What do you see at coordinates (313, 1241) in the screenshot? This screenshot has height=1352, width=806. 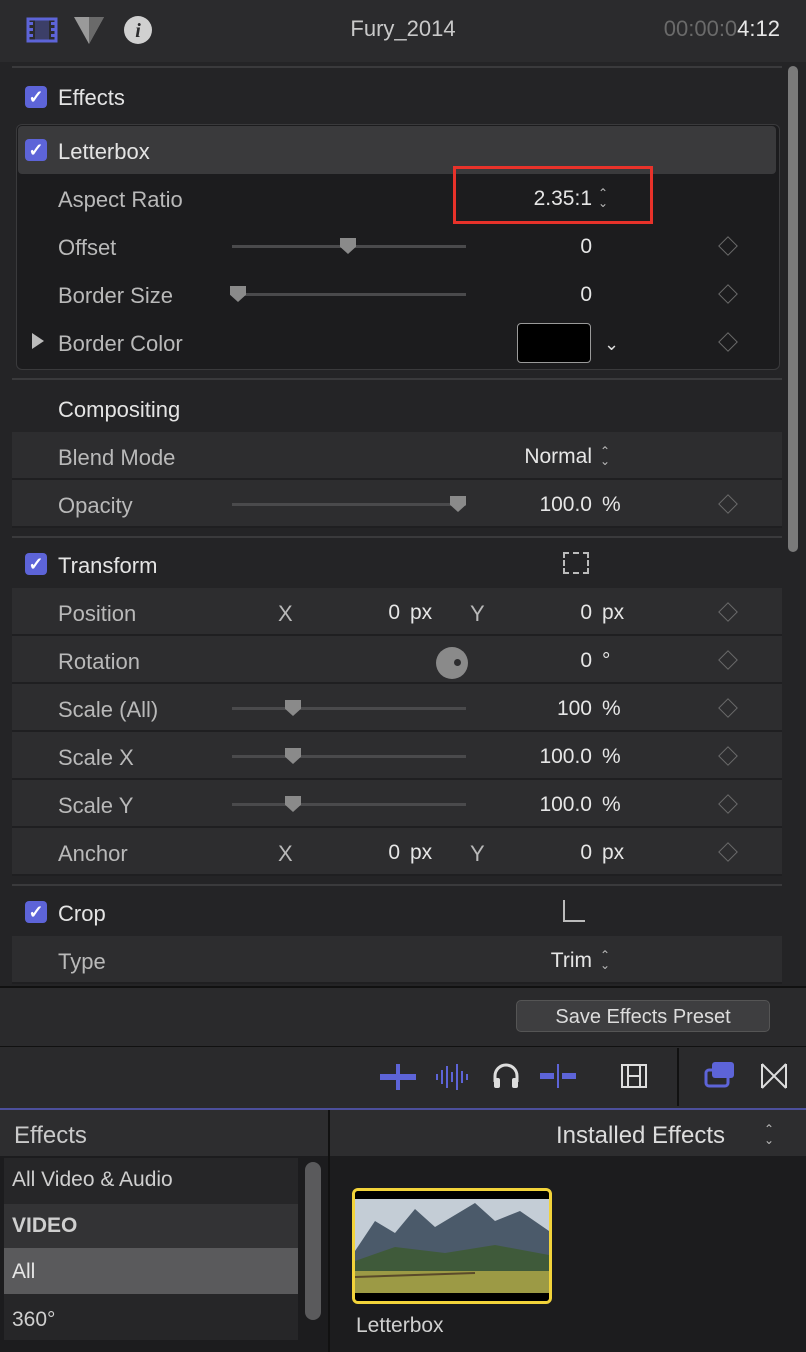 I see `categories-scrollbar` at bounding box center [313, 1241].